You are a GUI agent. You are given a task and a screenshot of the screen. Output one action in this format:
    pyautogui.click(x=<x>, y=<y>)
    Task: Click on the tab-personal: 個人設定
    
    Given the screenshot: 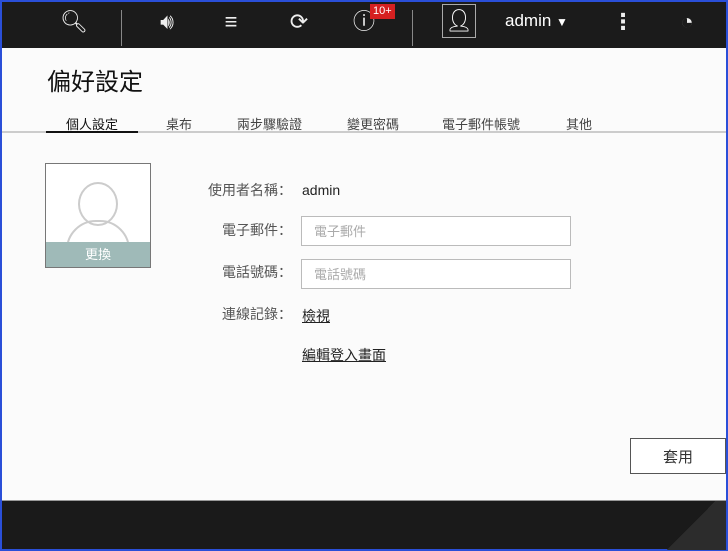 What is the action you would take?
    pyautogui.click(x=92, y=123)
    